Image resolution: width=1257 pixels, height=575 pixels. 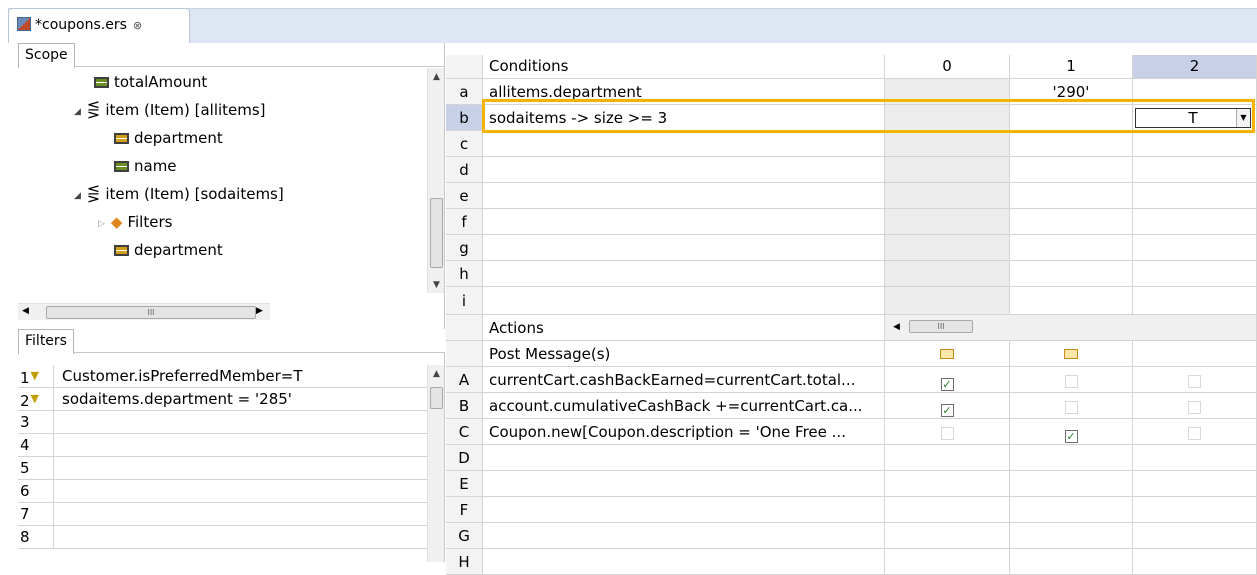 What do you see at coordinates (464, 301) in the screenshot?
I see `condition-row-label: i` at bounding box center [464, 301].